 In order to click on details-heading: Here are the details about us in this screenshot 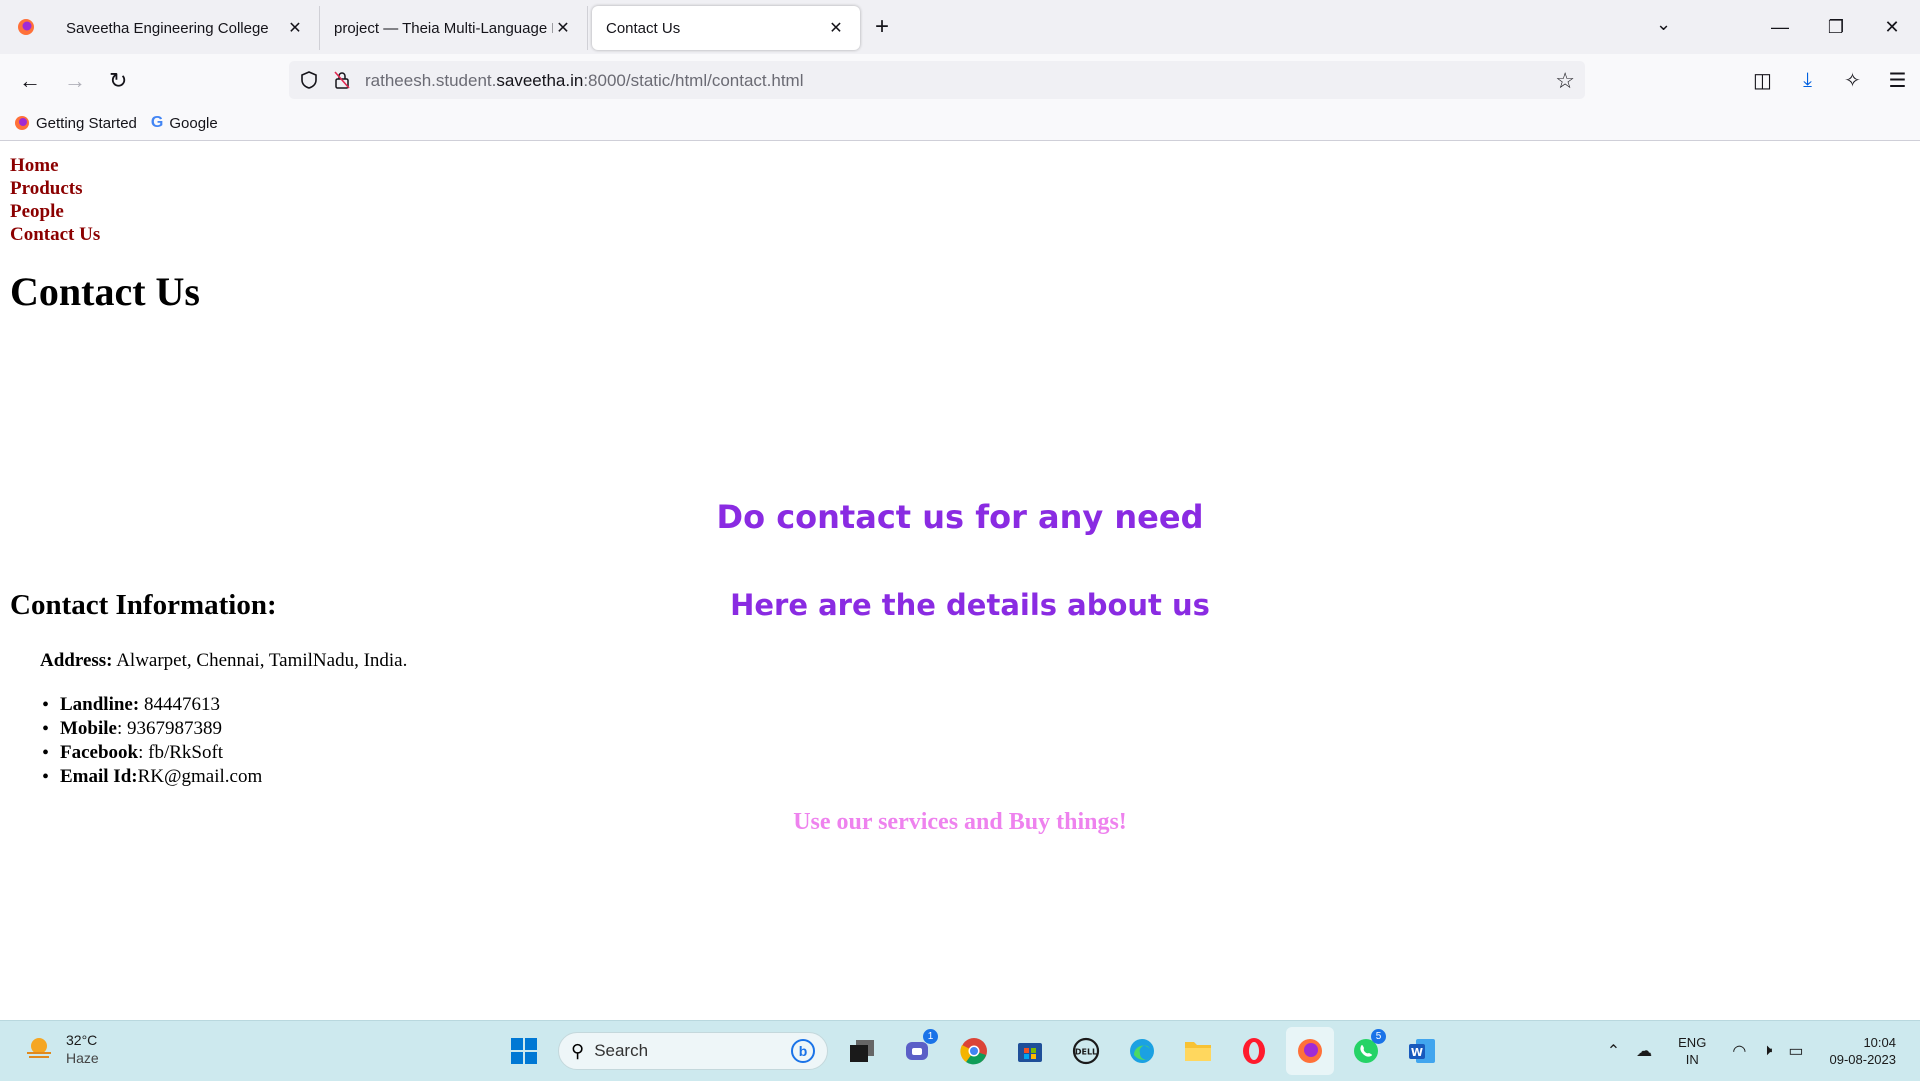, I will do `click(970, 605)`.